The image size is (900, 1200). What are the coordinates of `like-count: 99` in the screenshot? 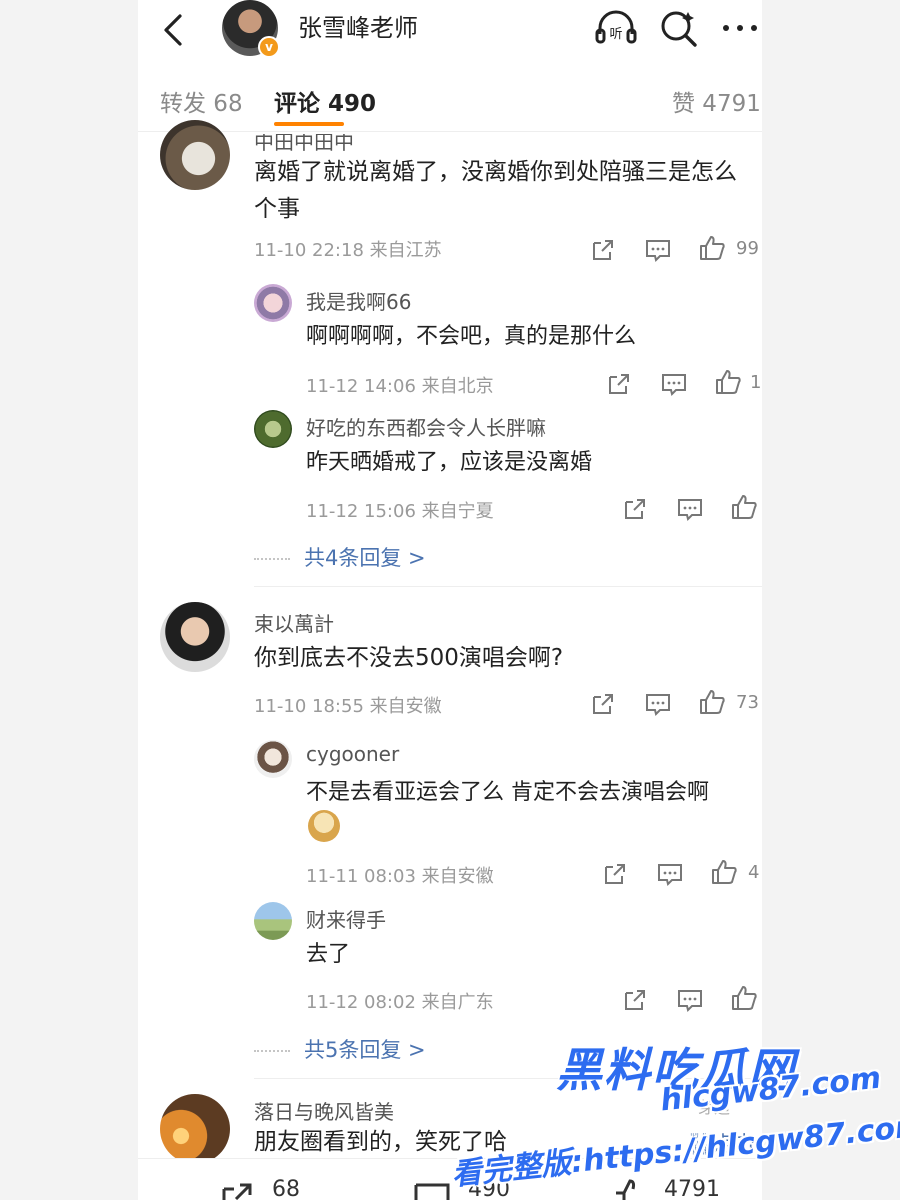 It's located at (747, 248).